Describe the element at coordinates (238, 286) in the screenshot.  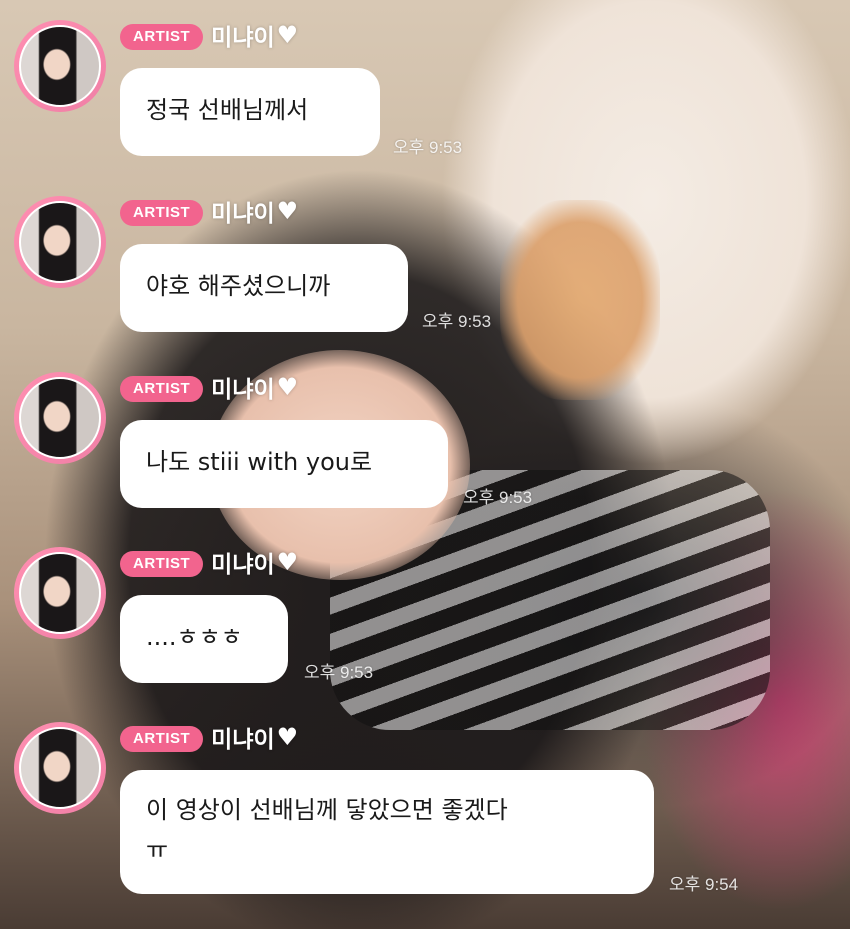
I see `message-text: 야호 해주셨으니까` at that location.